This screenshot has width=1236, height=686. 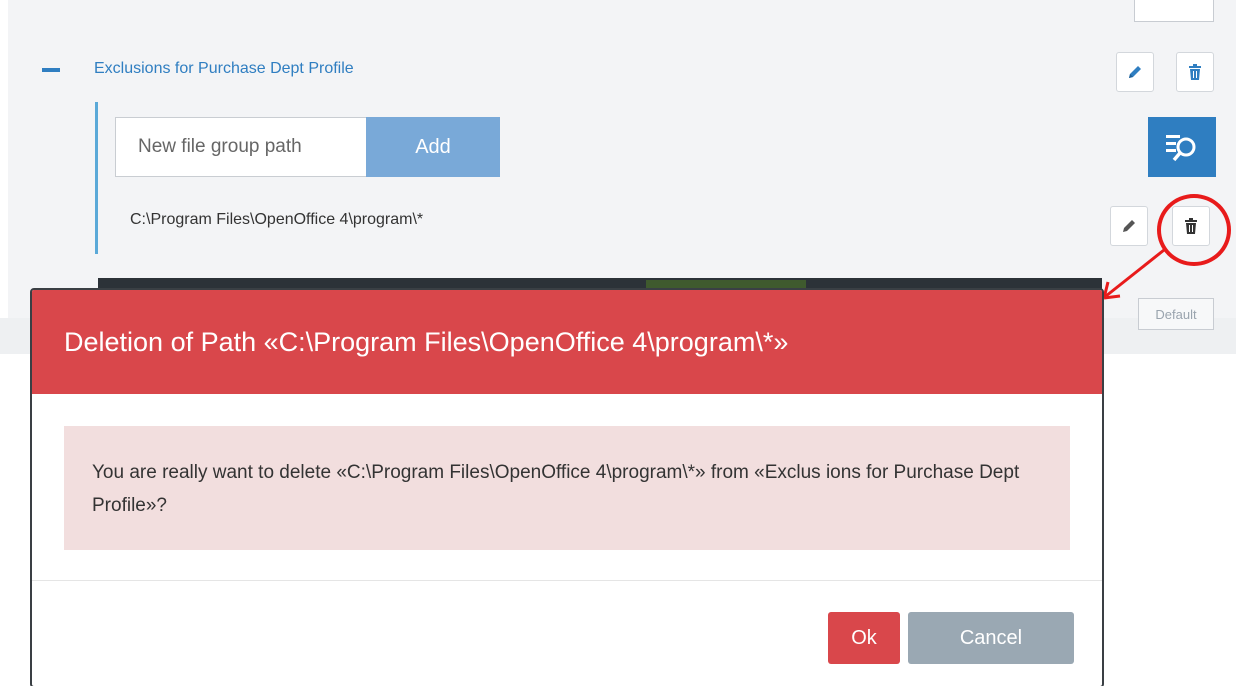 I want to click on annotation-arrow-icon, so click(x=1133, y=274).